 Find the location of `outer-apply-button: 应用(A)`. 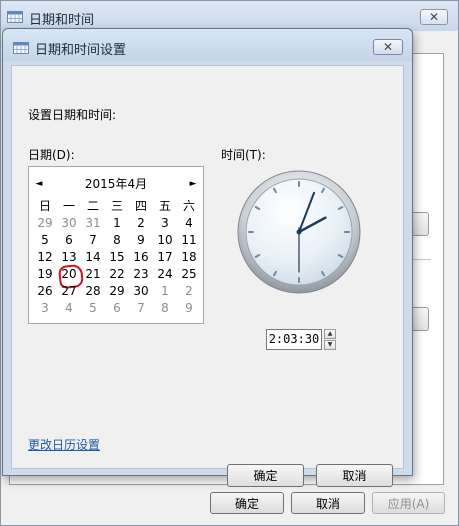

outer-apply-button: 应用(A) is located at coordinates (408, 503).